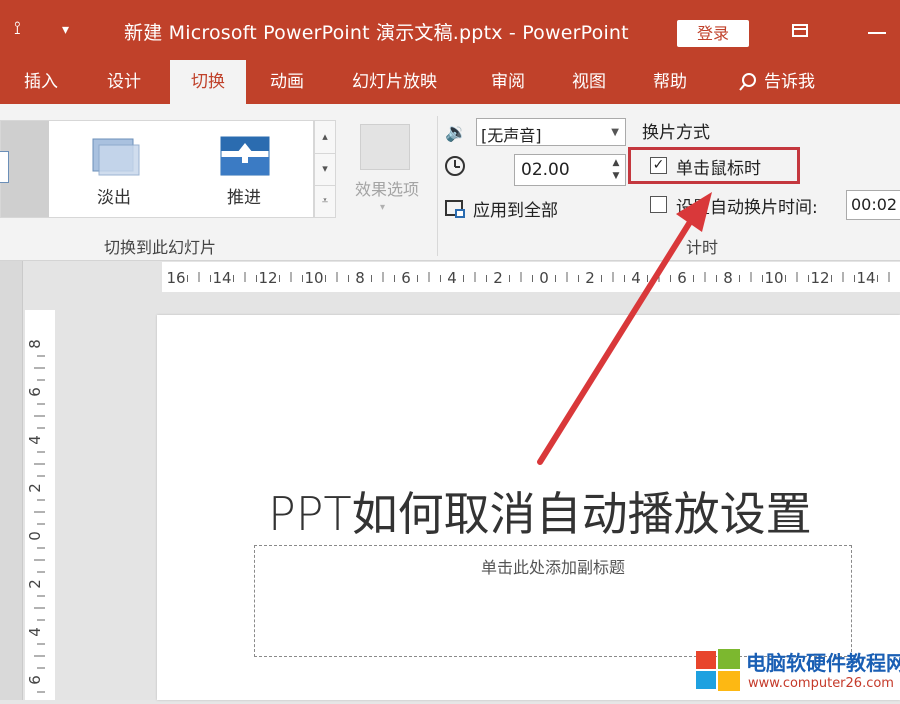 This screenshot has width=900, height=704. Describe the element at coordinates (821, 683) in the screenshot. I see `watermark-url: www.computer26.com` at that location.